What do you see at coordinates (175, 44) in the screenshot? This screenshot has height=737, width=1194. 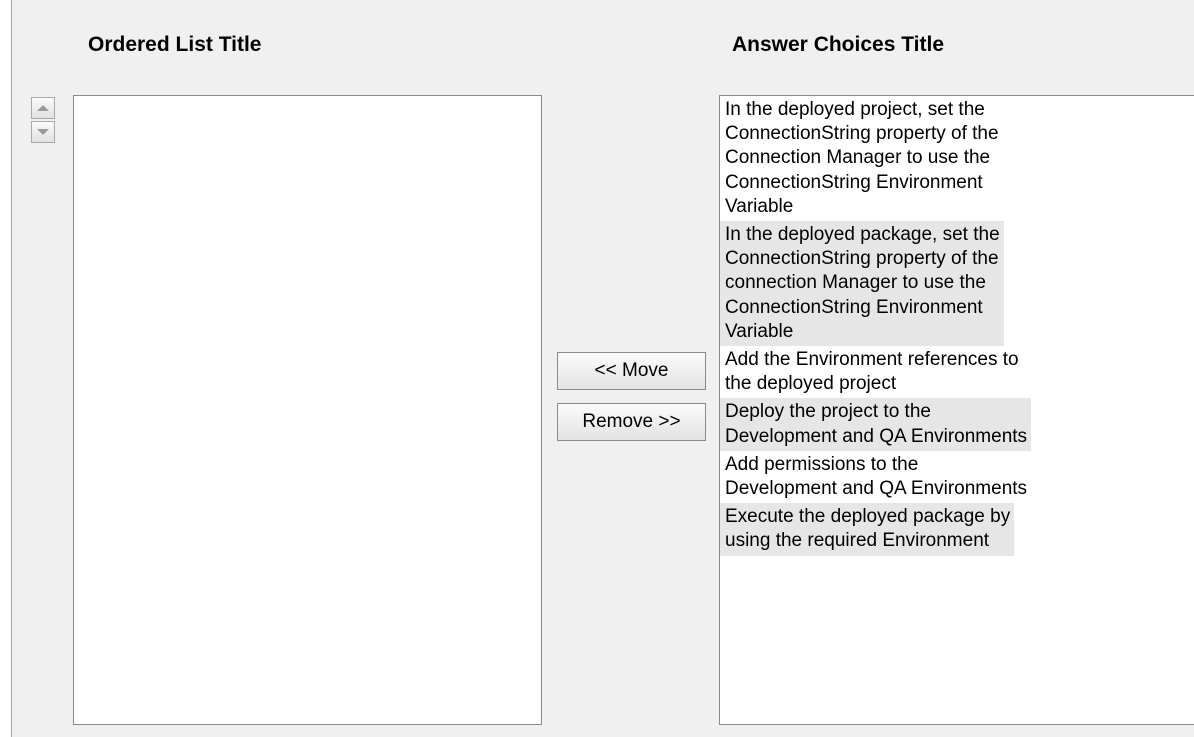 I see `ordered-list-title: Ordered List Title` at bounding box center [175, 44].